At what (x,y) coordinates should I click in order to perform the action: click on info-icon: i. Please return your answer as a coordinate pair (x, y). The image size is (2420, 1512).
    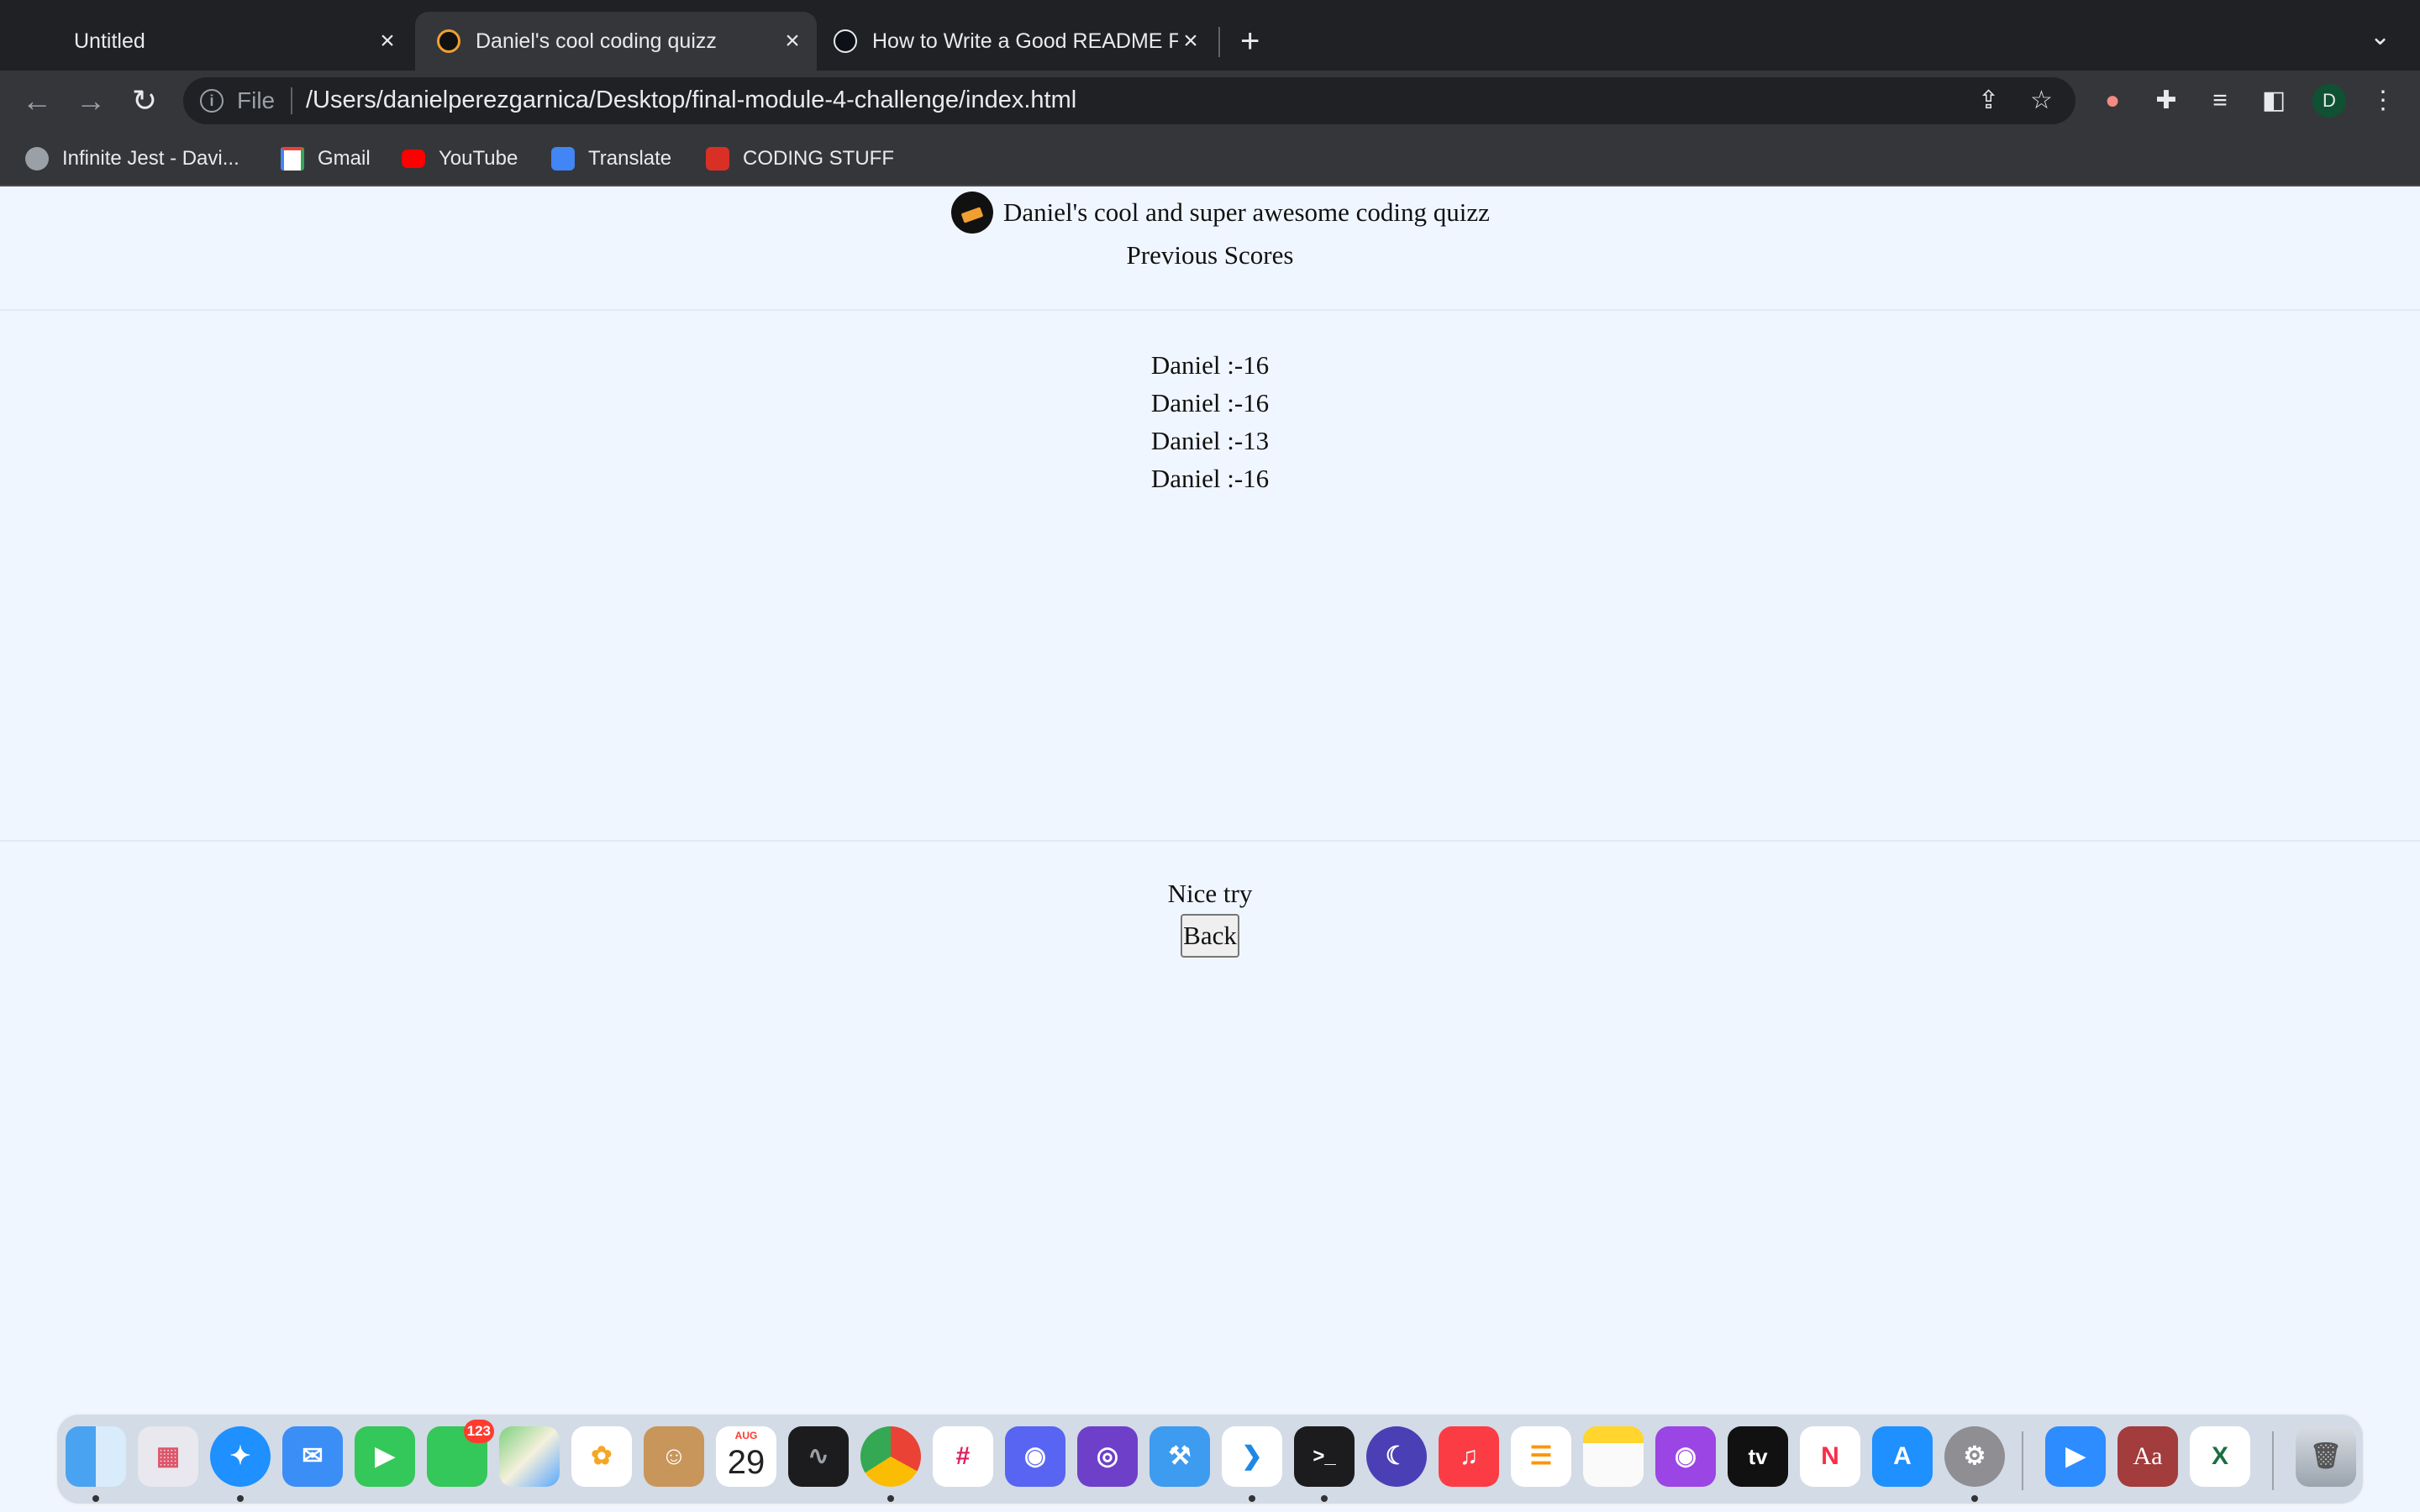
    Looking at the image, I should click on (212, 101).